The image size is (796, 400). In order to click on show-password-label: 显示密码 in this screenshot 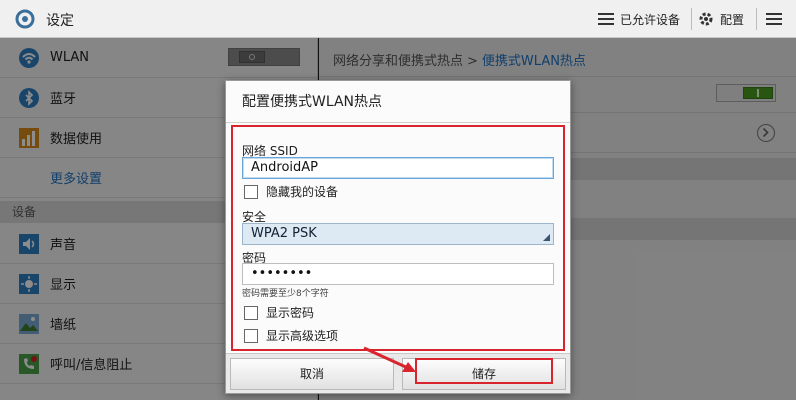, I will do `click(290, 313)`.